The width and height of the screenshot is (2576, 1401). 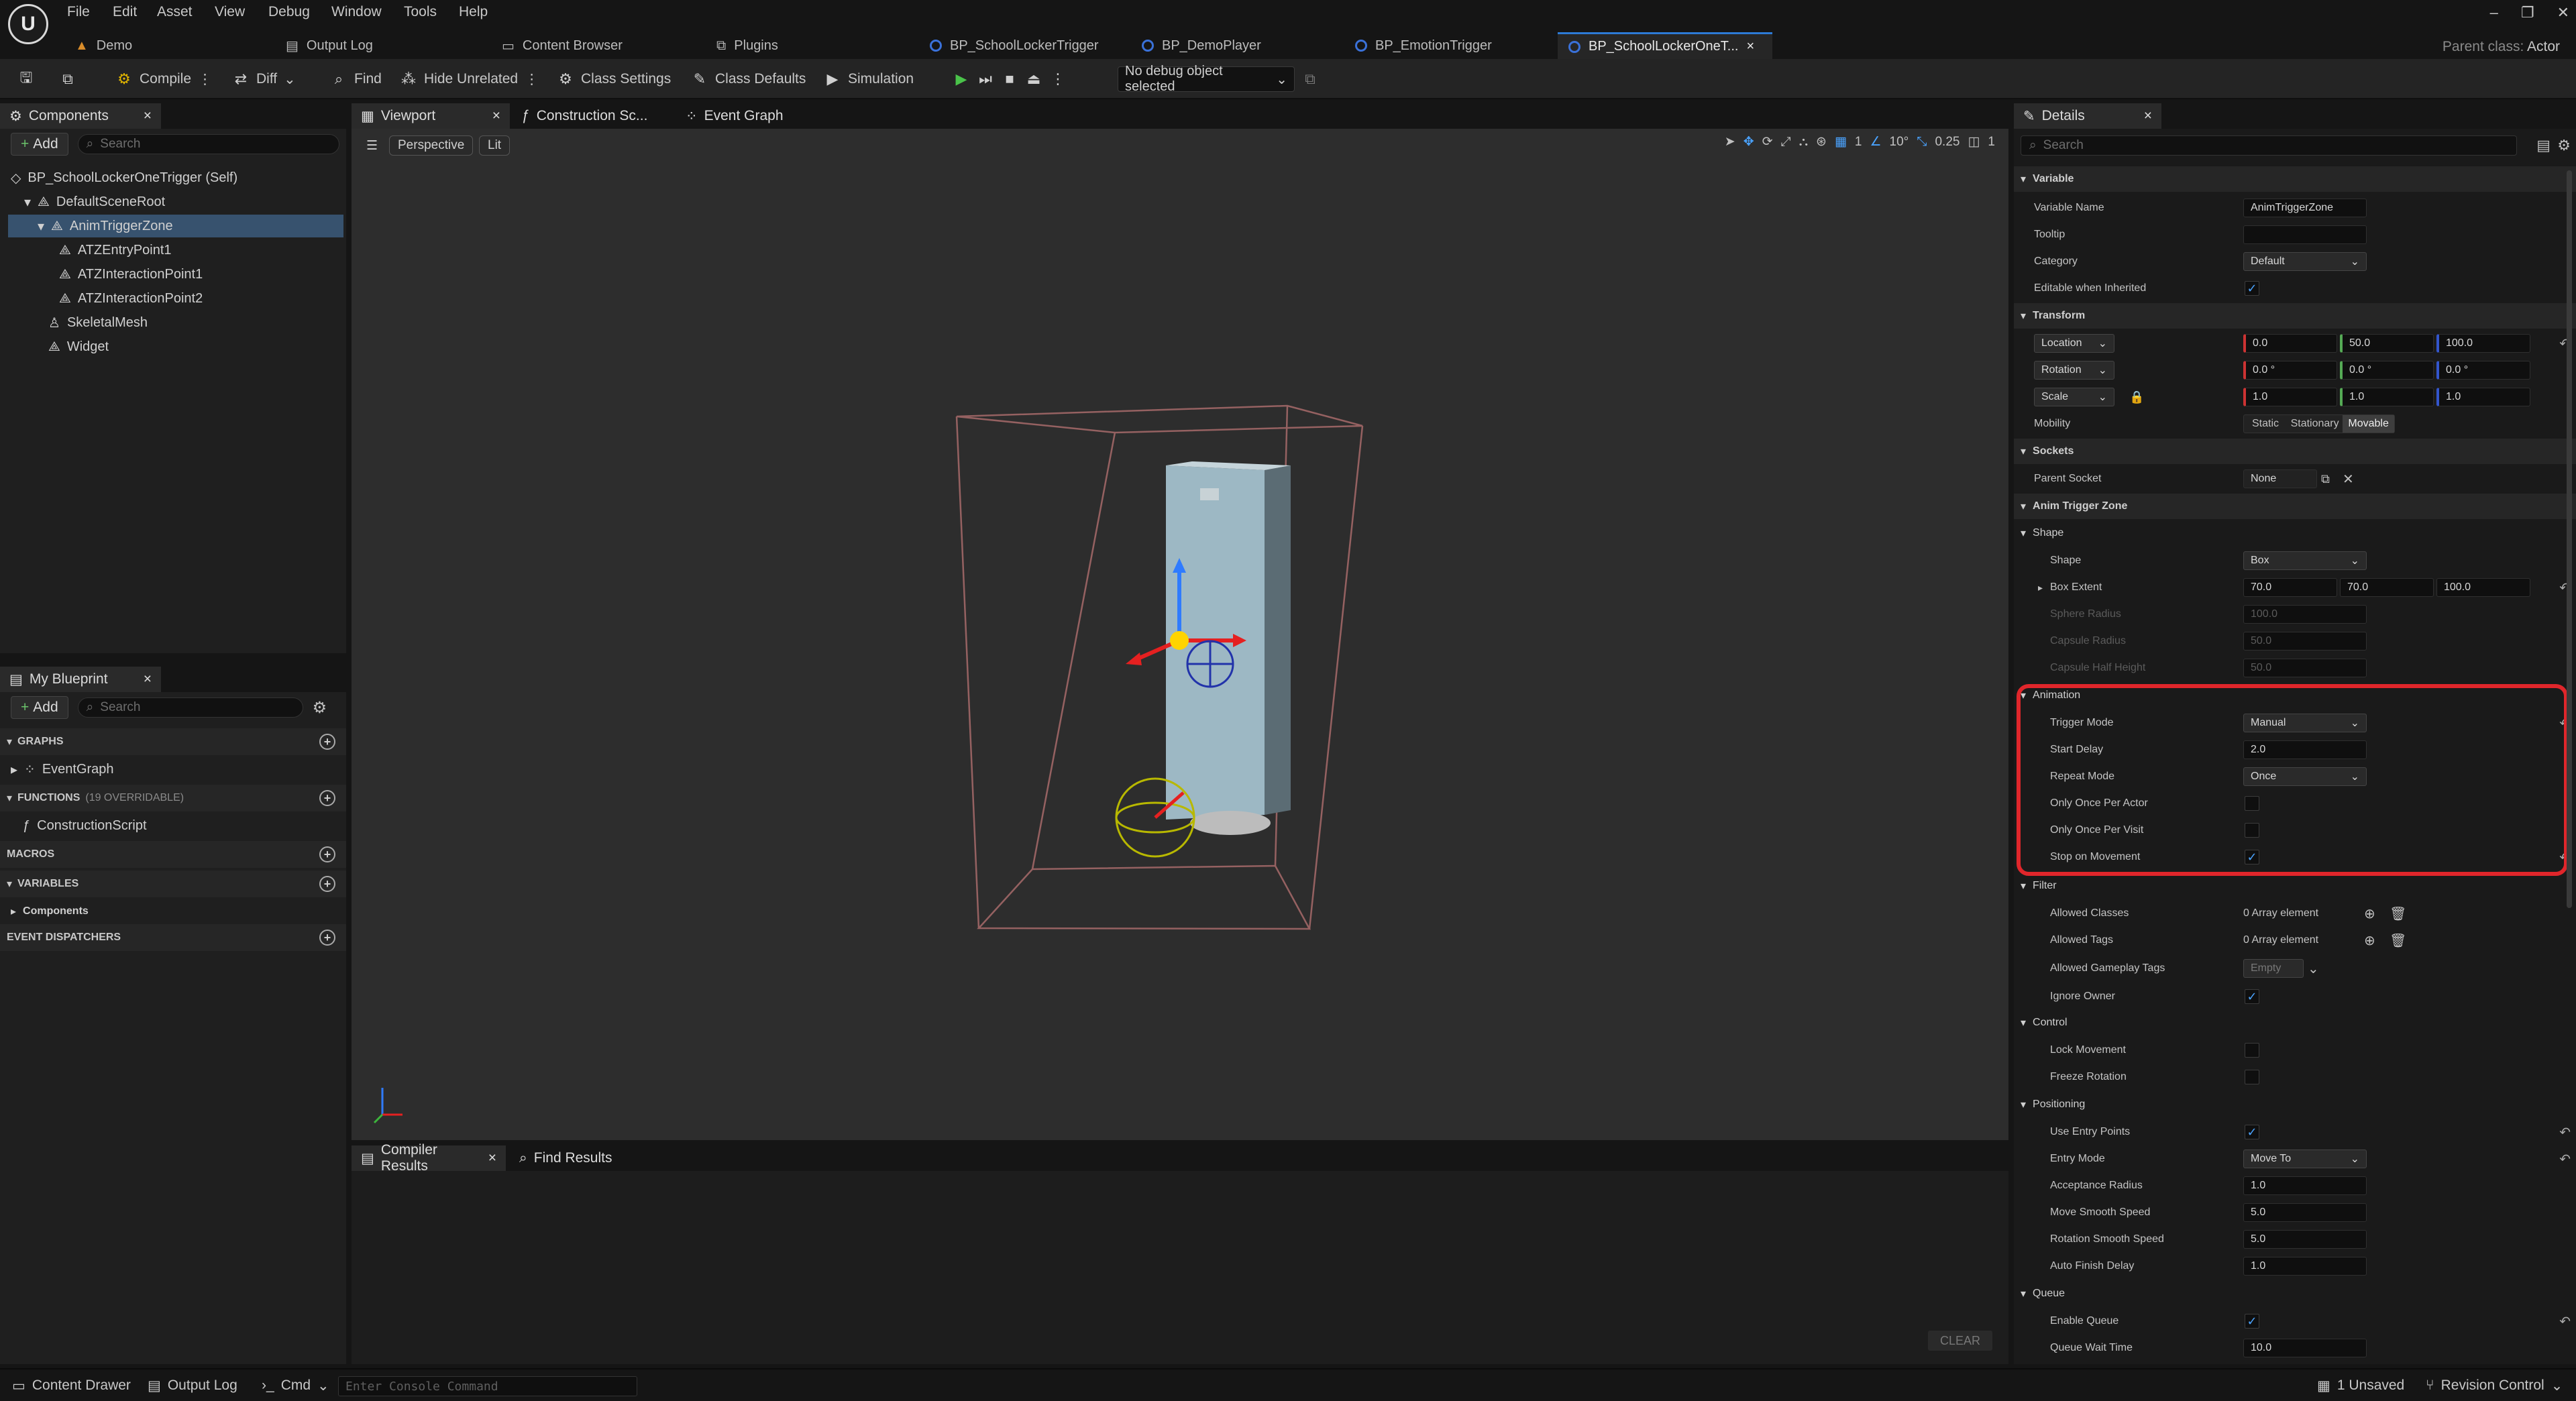 What do you see at coordinates (67, 79) in the screenshot?
I see `browse-button: ⧉` at bounding box center [67, 79].